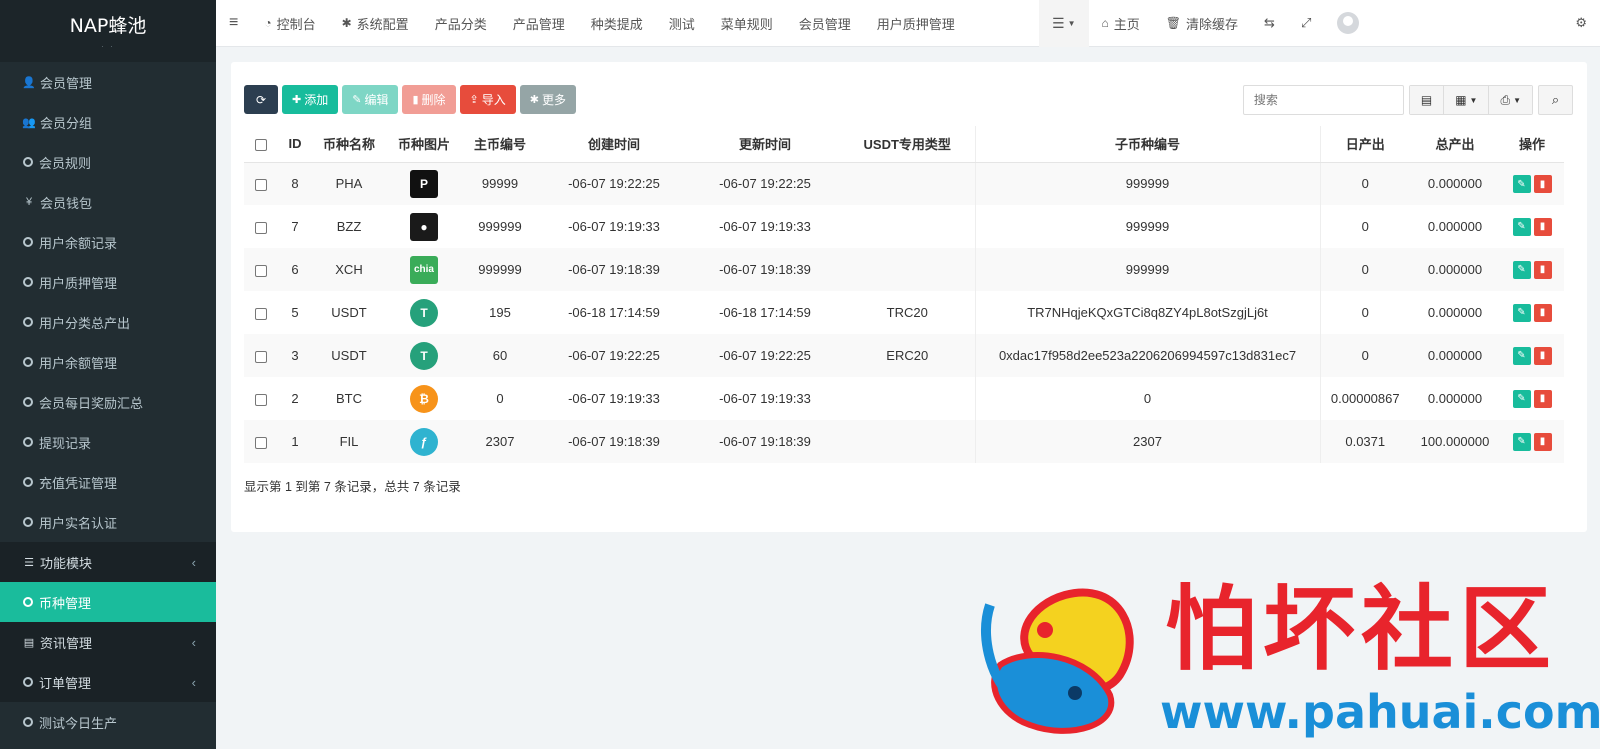 Image resolution: width=1600 pixels, height=749 pixels. Describe the element at coordinates (108, 602) in the screenshot. I see `sidebar-item: 币种管理` at that location.